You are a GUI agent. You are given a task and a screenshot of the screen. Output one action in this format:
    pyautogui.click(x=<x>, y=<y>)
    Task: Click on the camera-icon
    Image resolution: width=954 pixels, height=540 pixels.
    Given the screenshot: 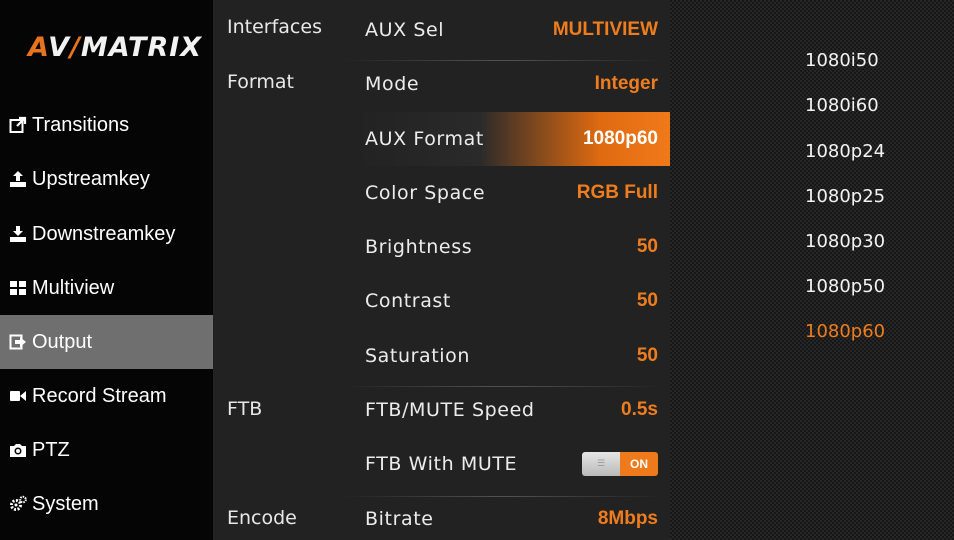 What is the action you would take?
    pyautogui.click(x=18, y=450)
    